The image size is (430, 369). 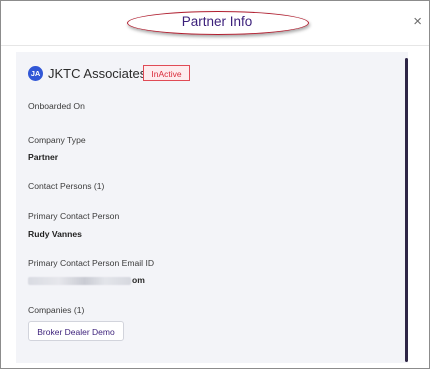 What do you see at coordinates (97, 73) in the screenshot?
I see `partner-name: JKTC Associates` at bounding box center [97, 73].